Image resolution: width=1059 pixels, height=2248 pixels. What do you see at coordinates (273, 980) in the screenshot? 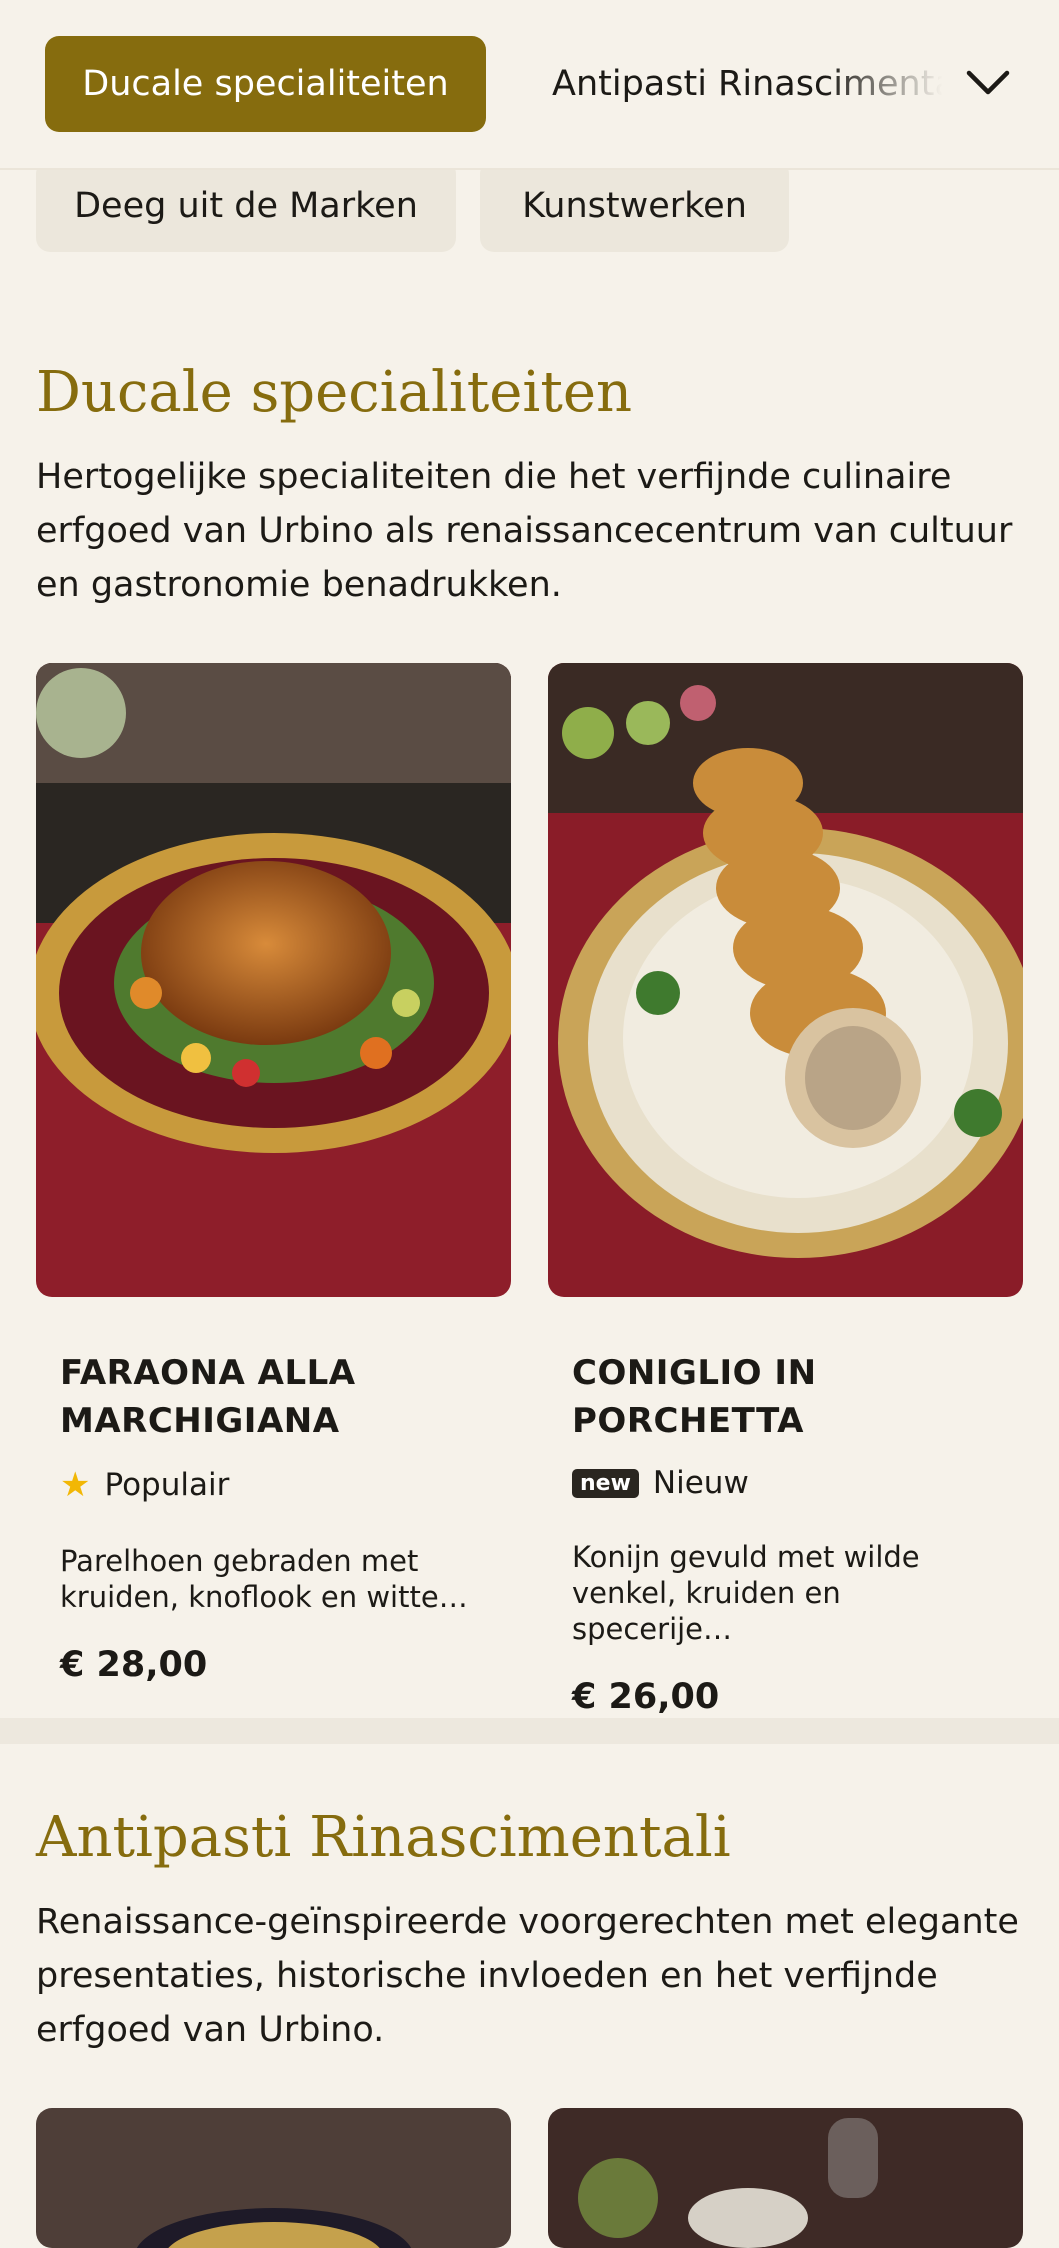
I see `dish-image-faraona` at bounding box center [273, 980].